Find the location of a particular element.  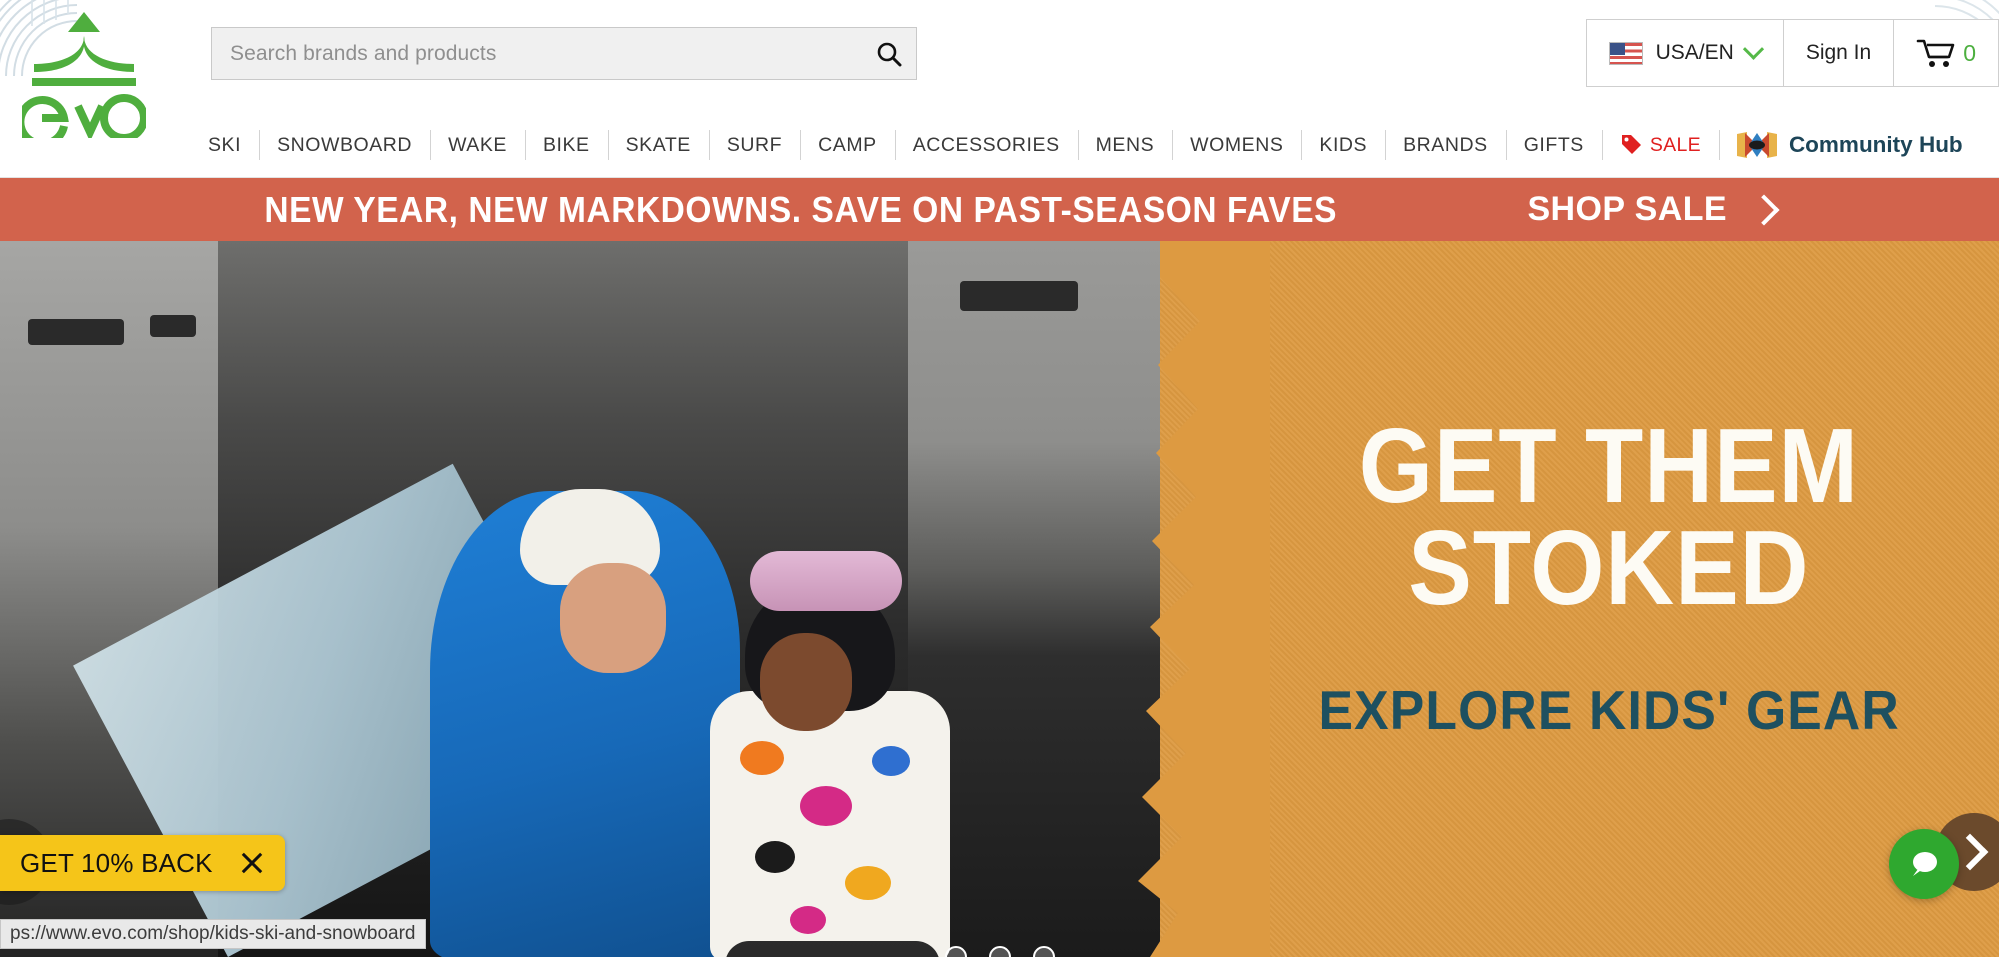

hero-headline-line2: STOKED is located at coordinates (1609, 568).